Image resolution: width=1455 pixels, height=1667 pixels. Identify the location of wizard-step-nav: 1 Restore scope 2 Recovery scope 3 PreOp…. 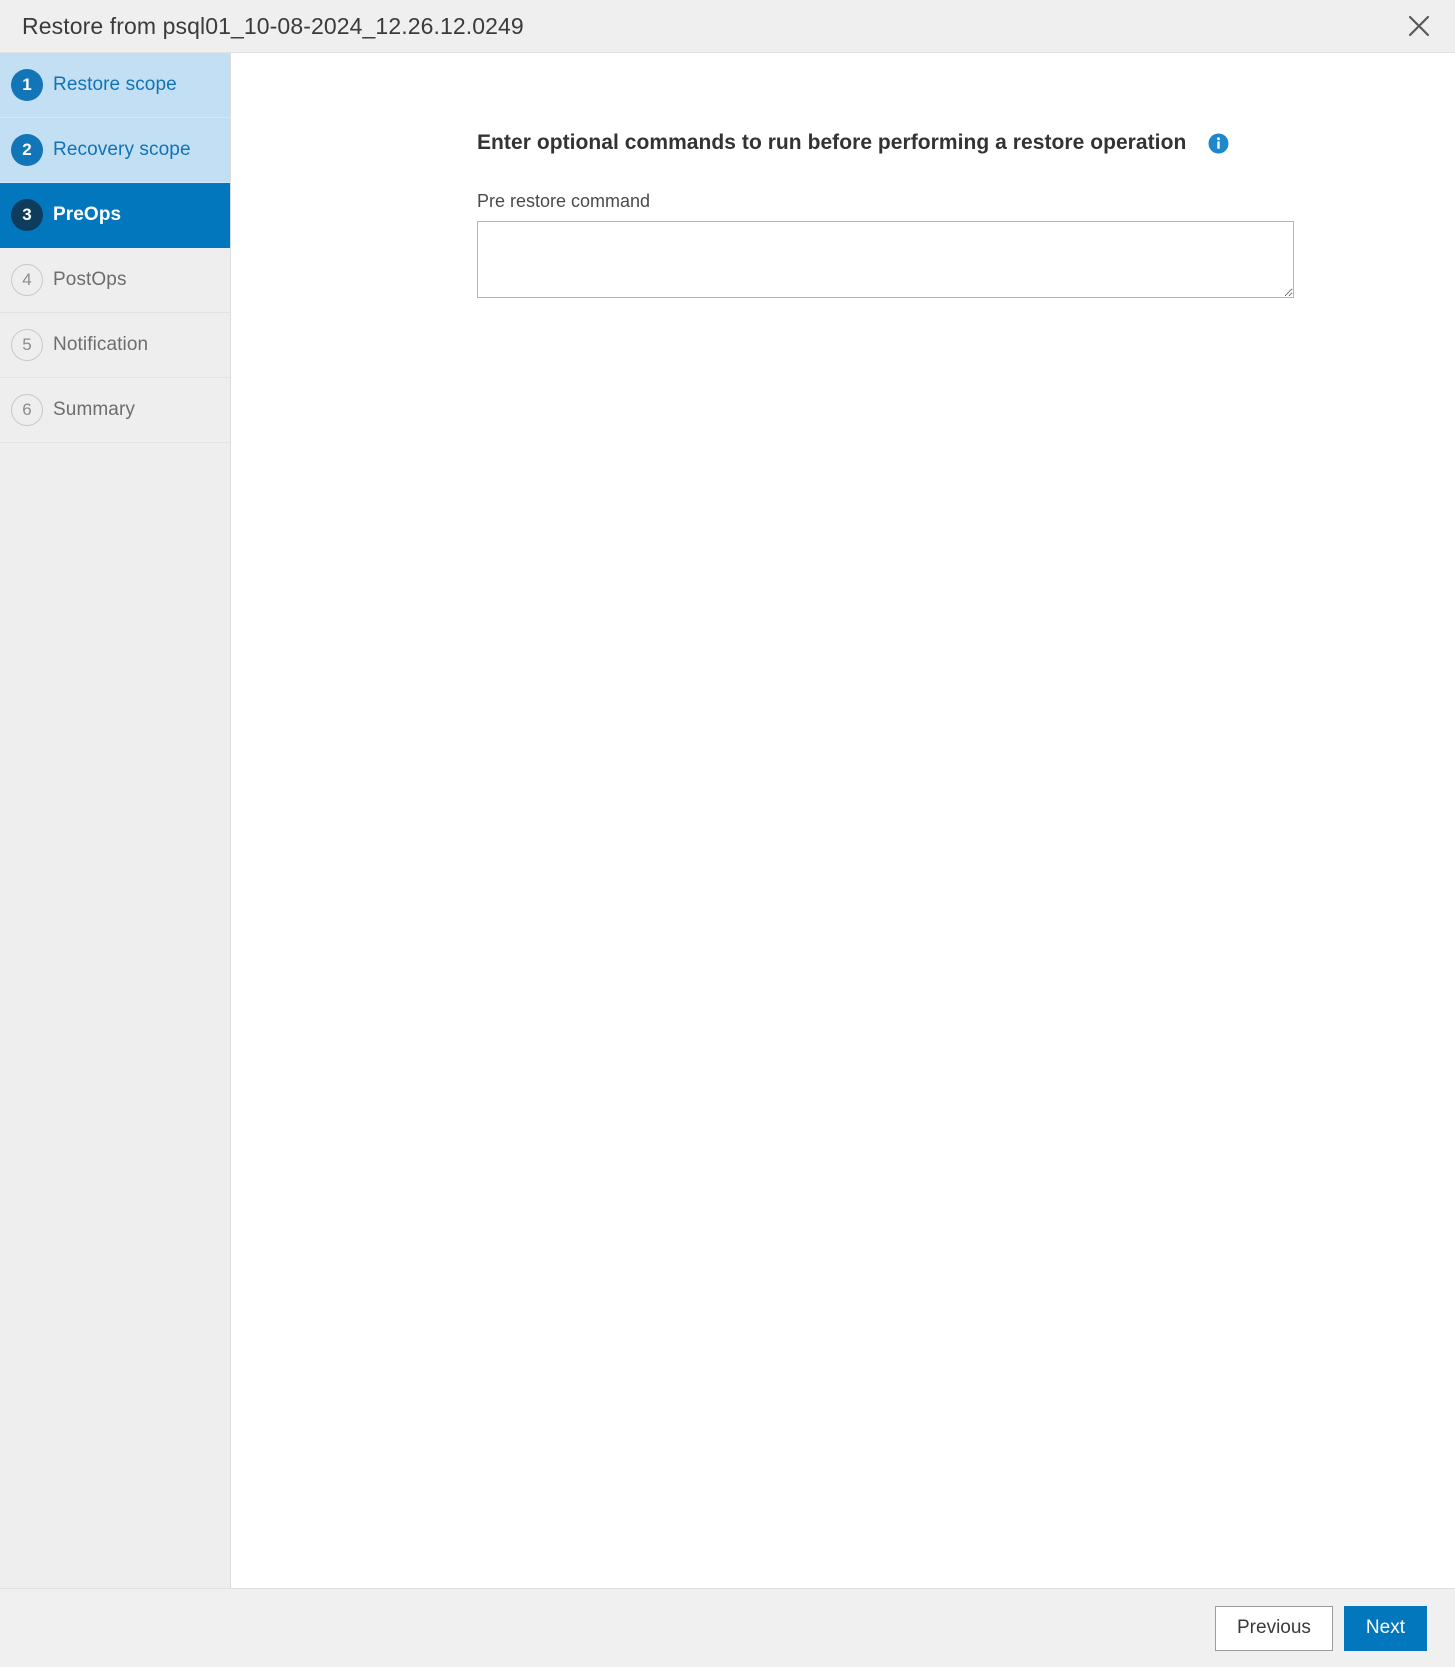
(115, 820).